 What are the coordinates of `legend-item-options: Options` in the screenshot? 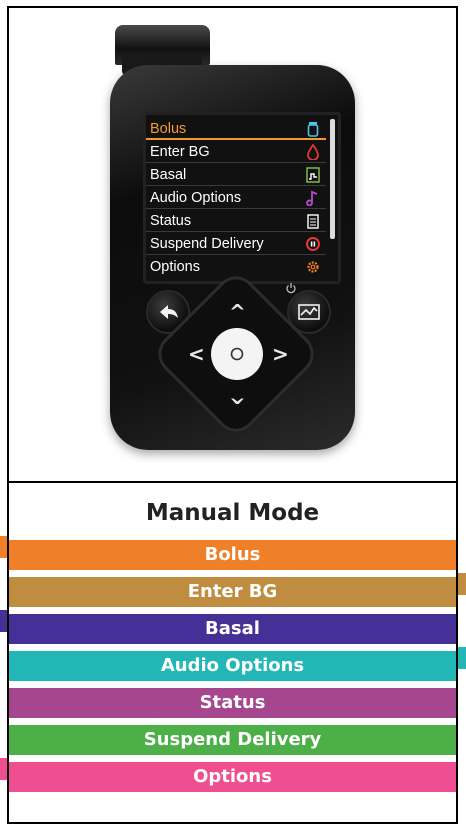 It's located at (232, 777).